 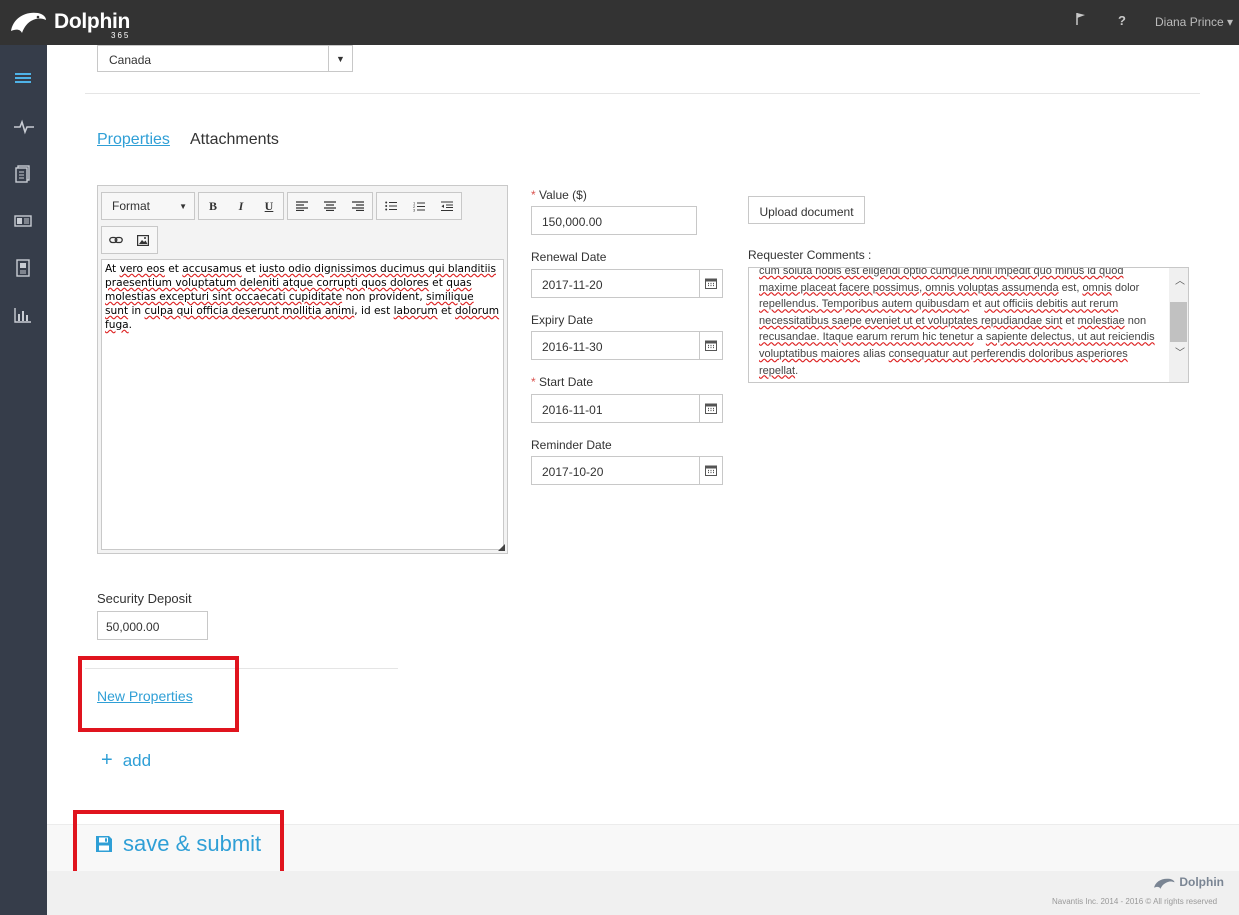 What do you see at coordinates (627, 470) in the screenshot?
I see `reminder-date-field: 2017-10-20` at bounding box center [627, 470].